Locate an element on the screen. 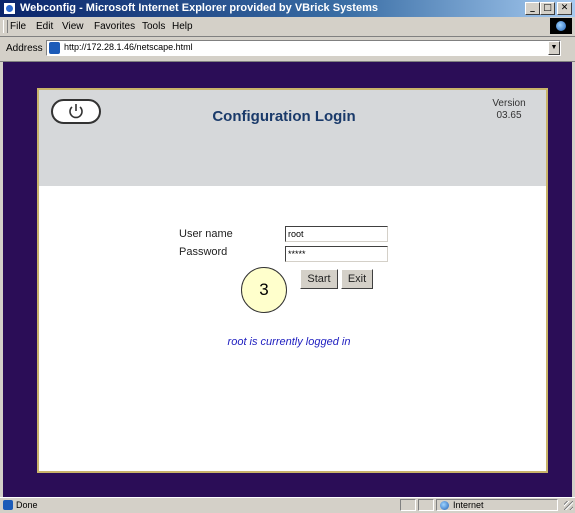 This screenshot has height=513, width=575. menu-bar: File Edit View Favorites Tools Help is located at coordinates (287, 27).